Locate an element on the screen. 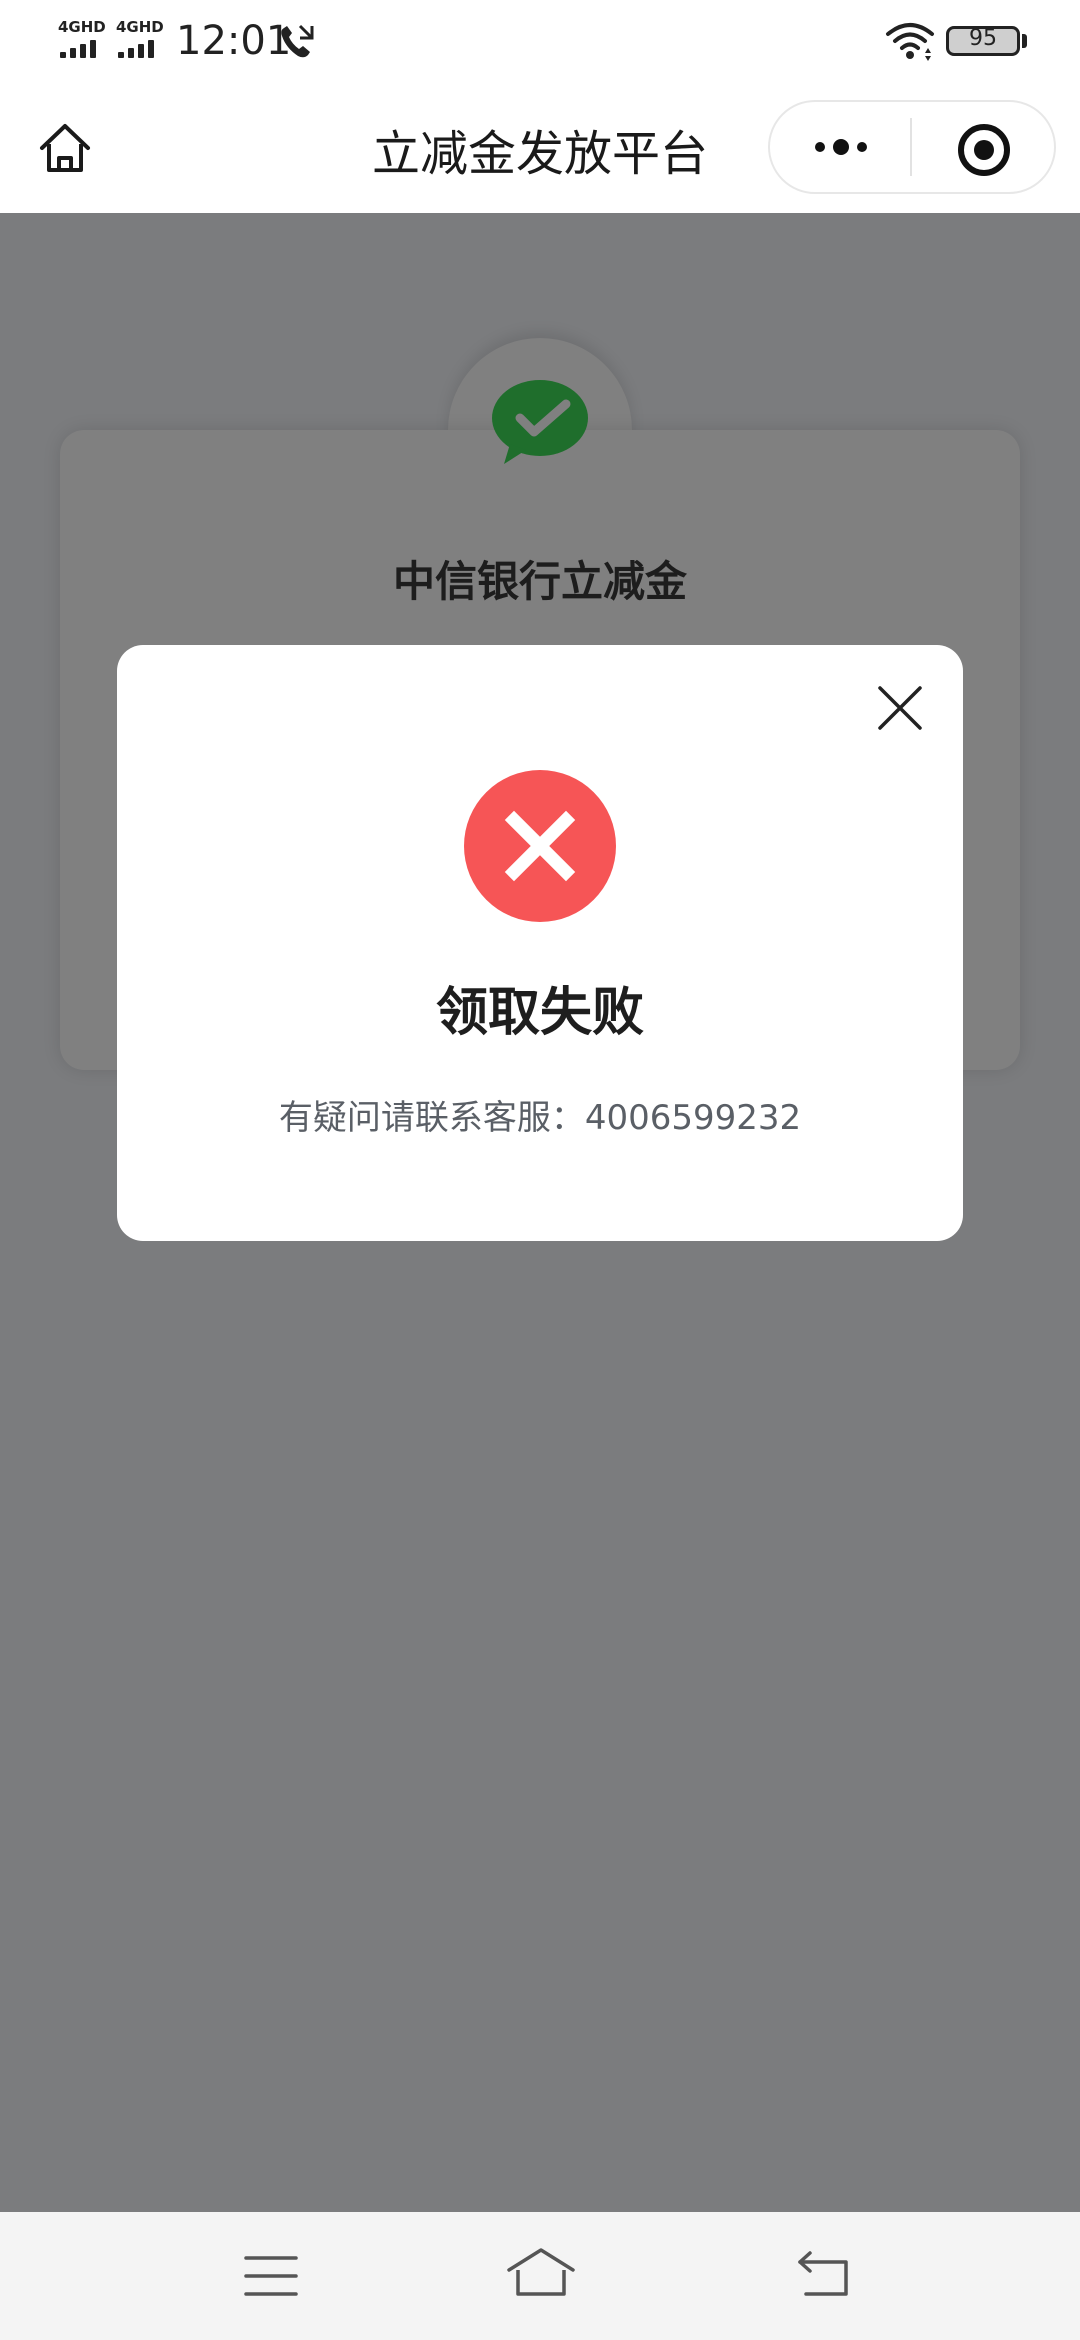 The image size is (1080, 2340). modal-title: 领取失败 is located at coordinates (539, 1013).